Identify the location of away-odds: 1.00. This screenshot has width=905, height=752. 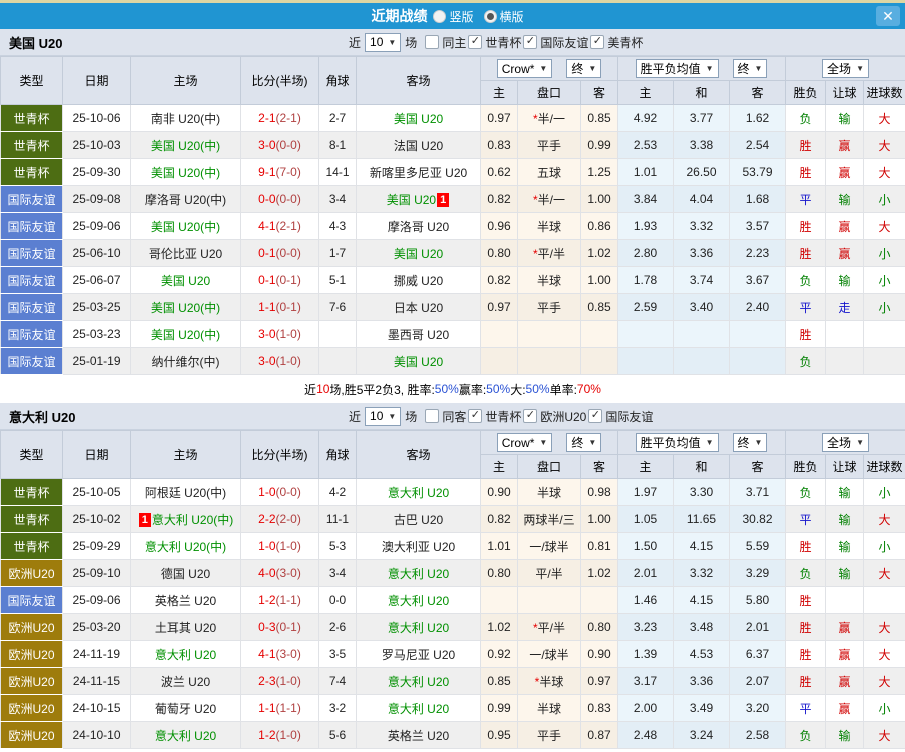
(599, 519).